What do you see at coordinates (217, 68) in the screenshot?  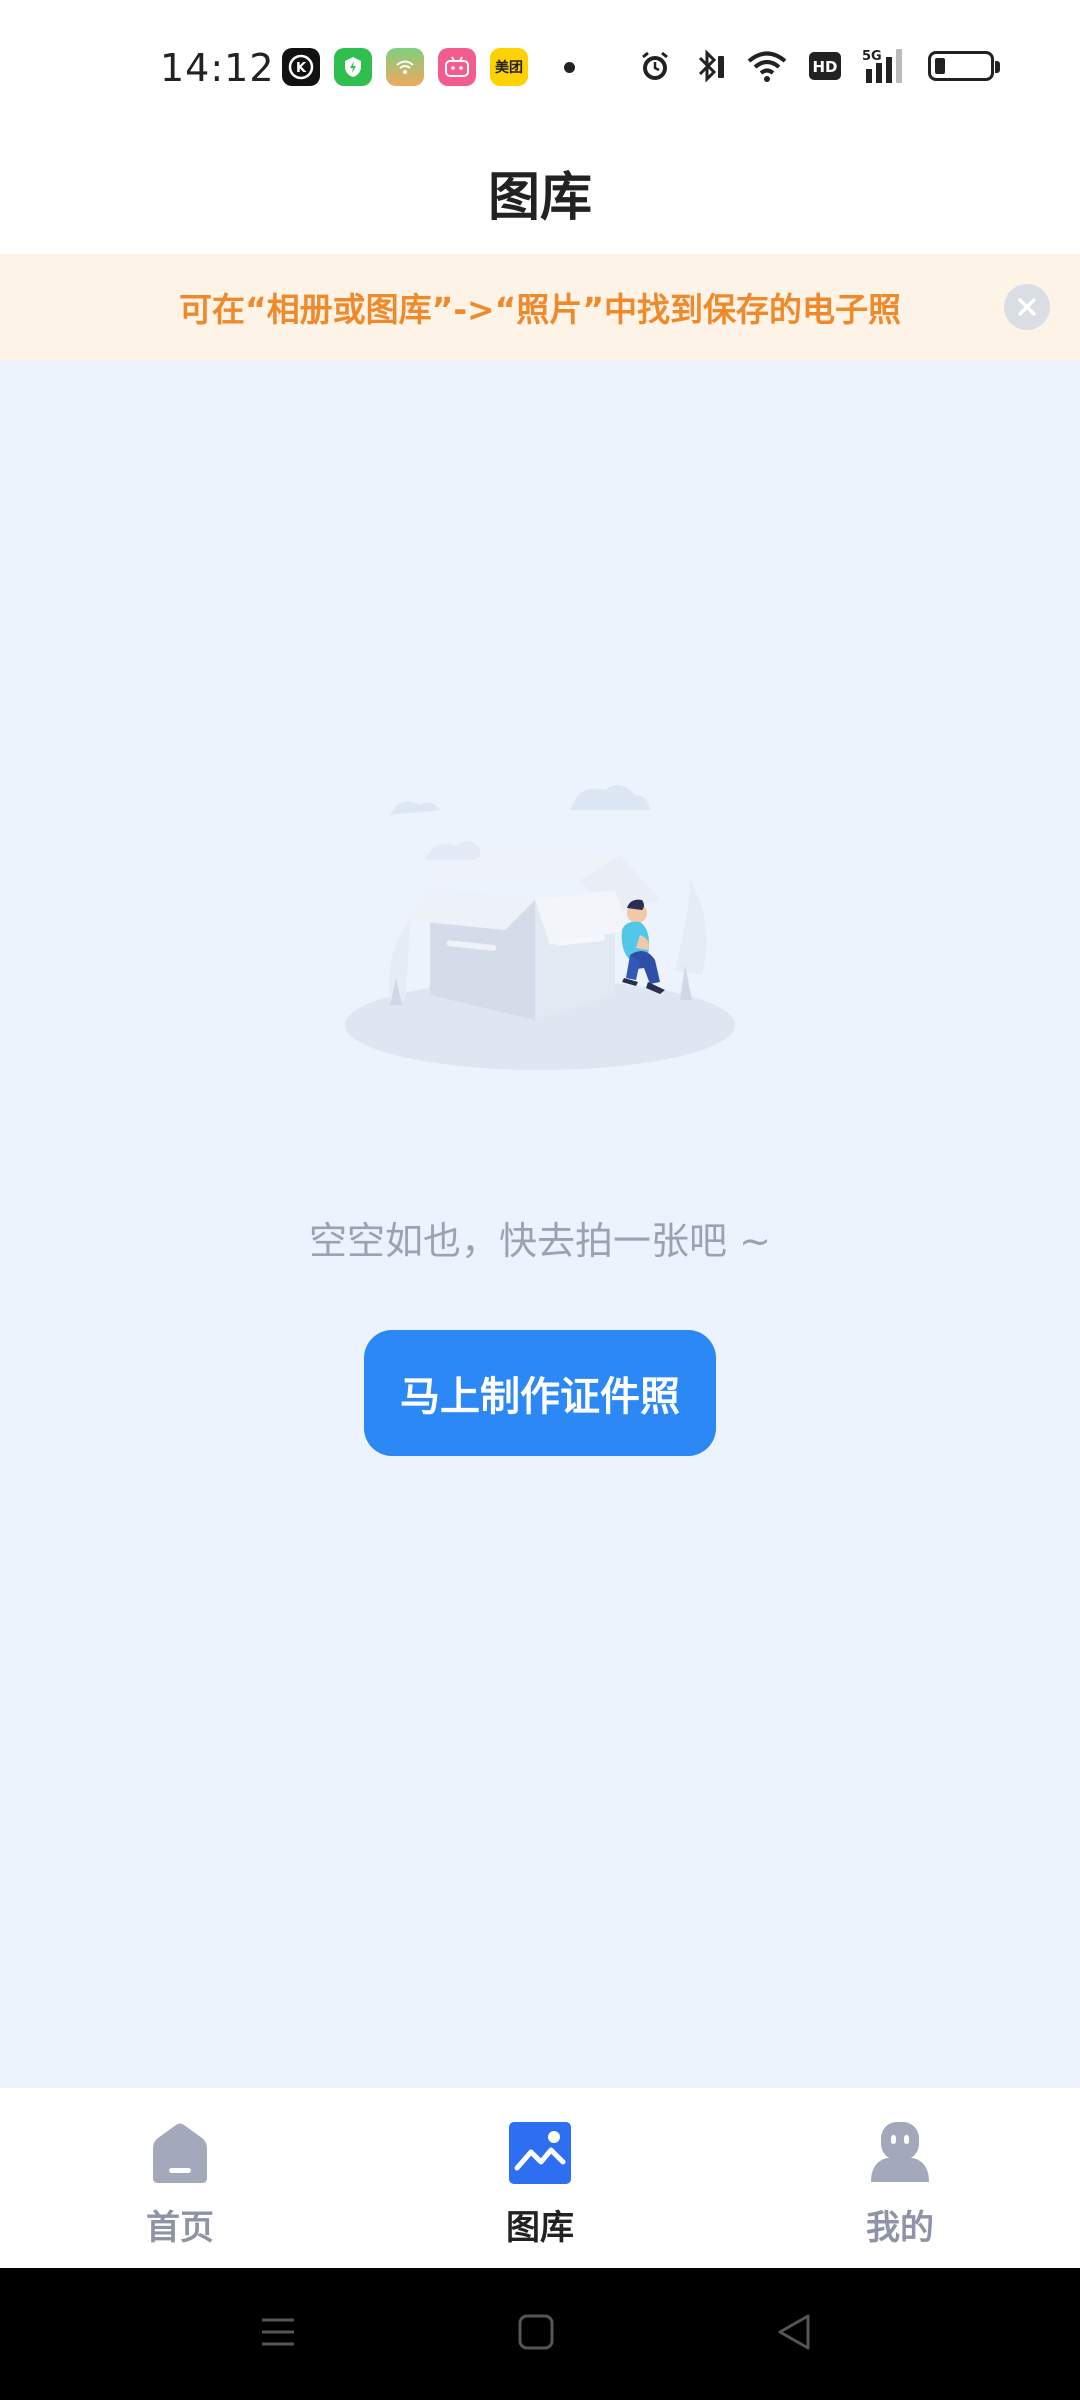 I see `status-time: 14:12` at bounding box center [217, 68].